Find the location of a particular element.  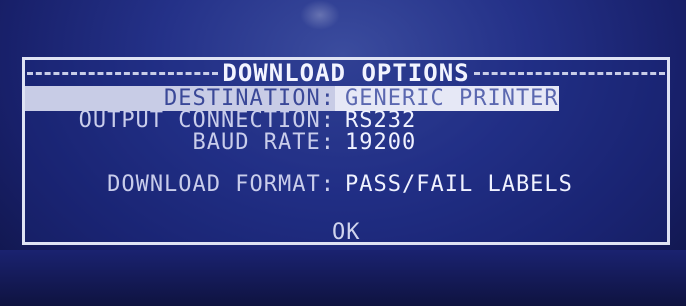

baud-rate-row: BAUD RATE: 19200 is located at coordinates (220, 142).